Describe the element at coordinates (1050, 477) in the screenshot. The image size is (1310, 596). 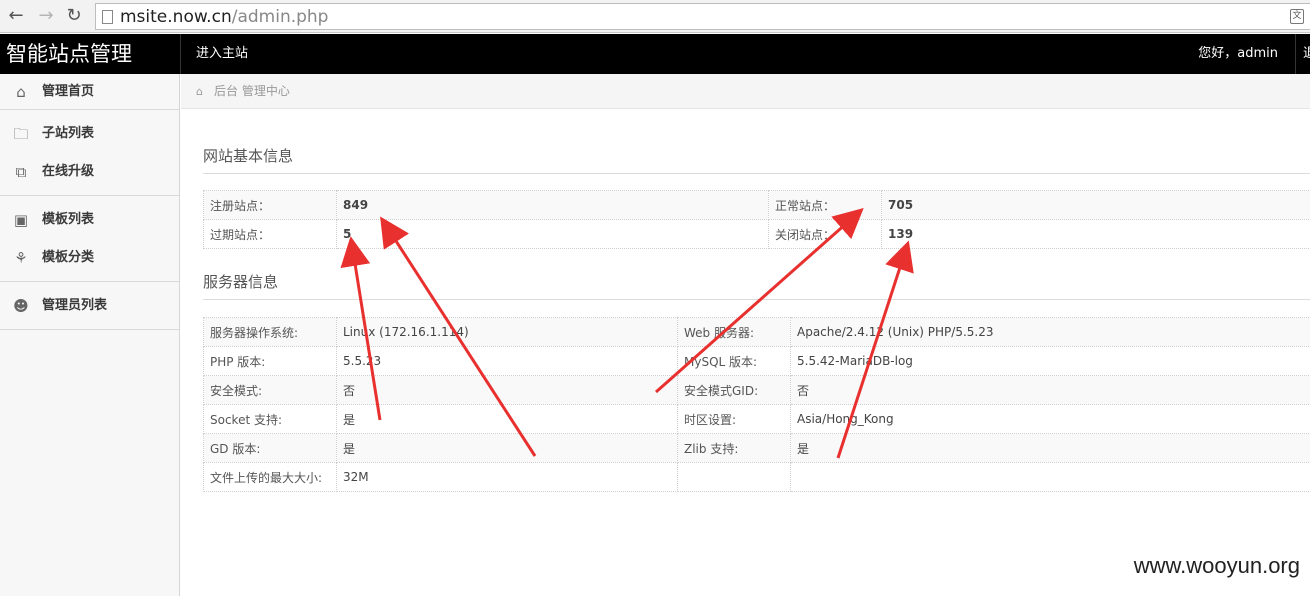
I see `info-value` at that location.